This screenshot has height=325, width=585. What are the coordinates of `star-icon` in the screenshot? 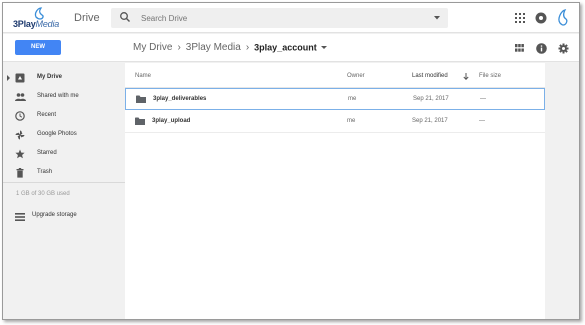 It's located at (20, 154).